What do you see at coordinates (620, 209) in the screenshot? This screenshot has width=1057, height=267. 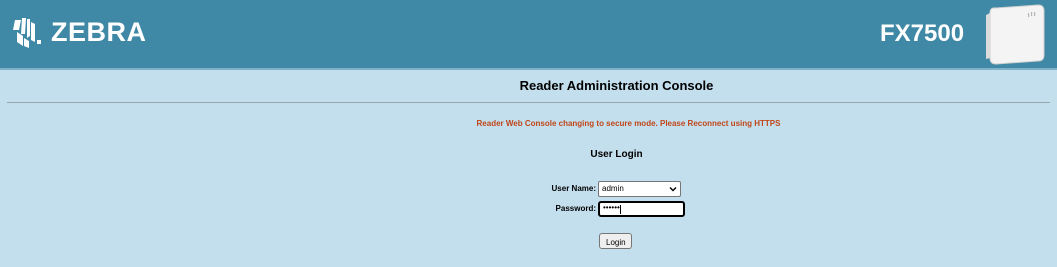 I see `text-caret` at bounding box center [620, 209].